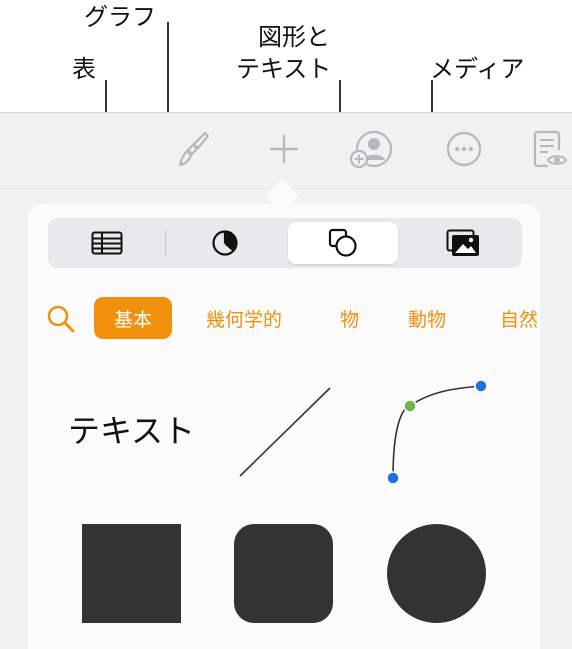  What do you see at coordinates (133, 318) in the screenshot?
I see `category-basic: 基本` at bounding box center [133, 318].